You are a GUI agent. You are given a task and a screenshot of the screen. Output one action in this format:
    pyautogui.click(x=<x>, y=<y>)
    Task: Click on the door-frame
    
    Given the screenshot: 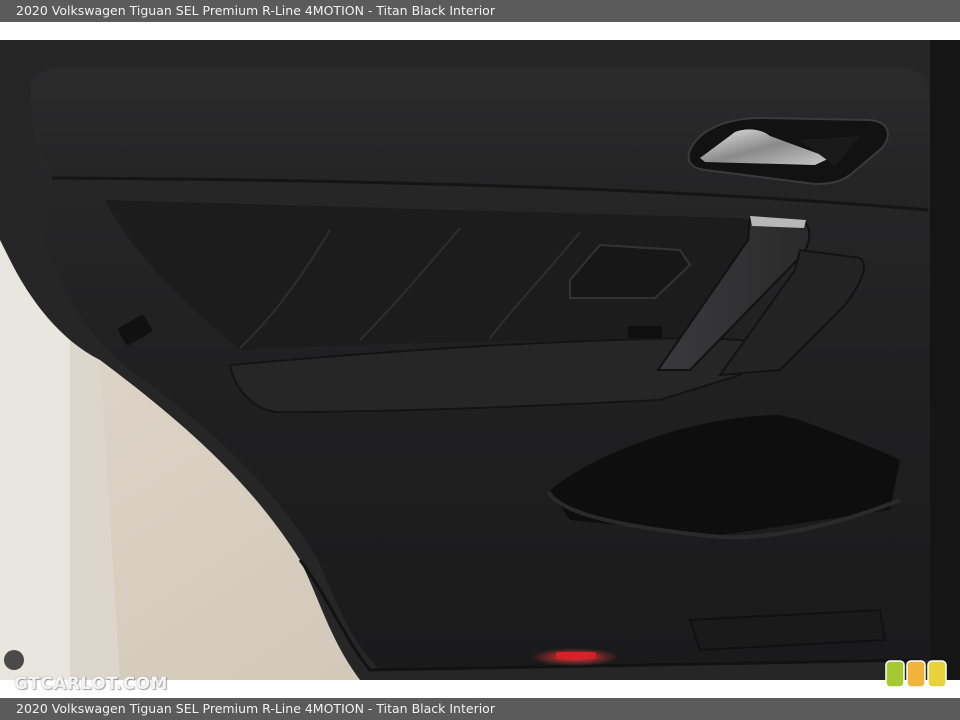 What is the action you would take?
    pyautogui.click(x=945, y=360)
    